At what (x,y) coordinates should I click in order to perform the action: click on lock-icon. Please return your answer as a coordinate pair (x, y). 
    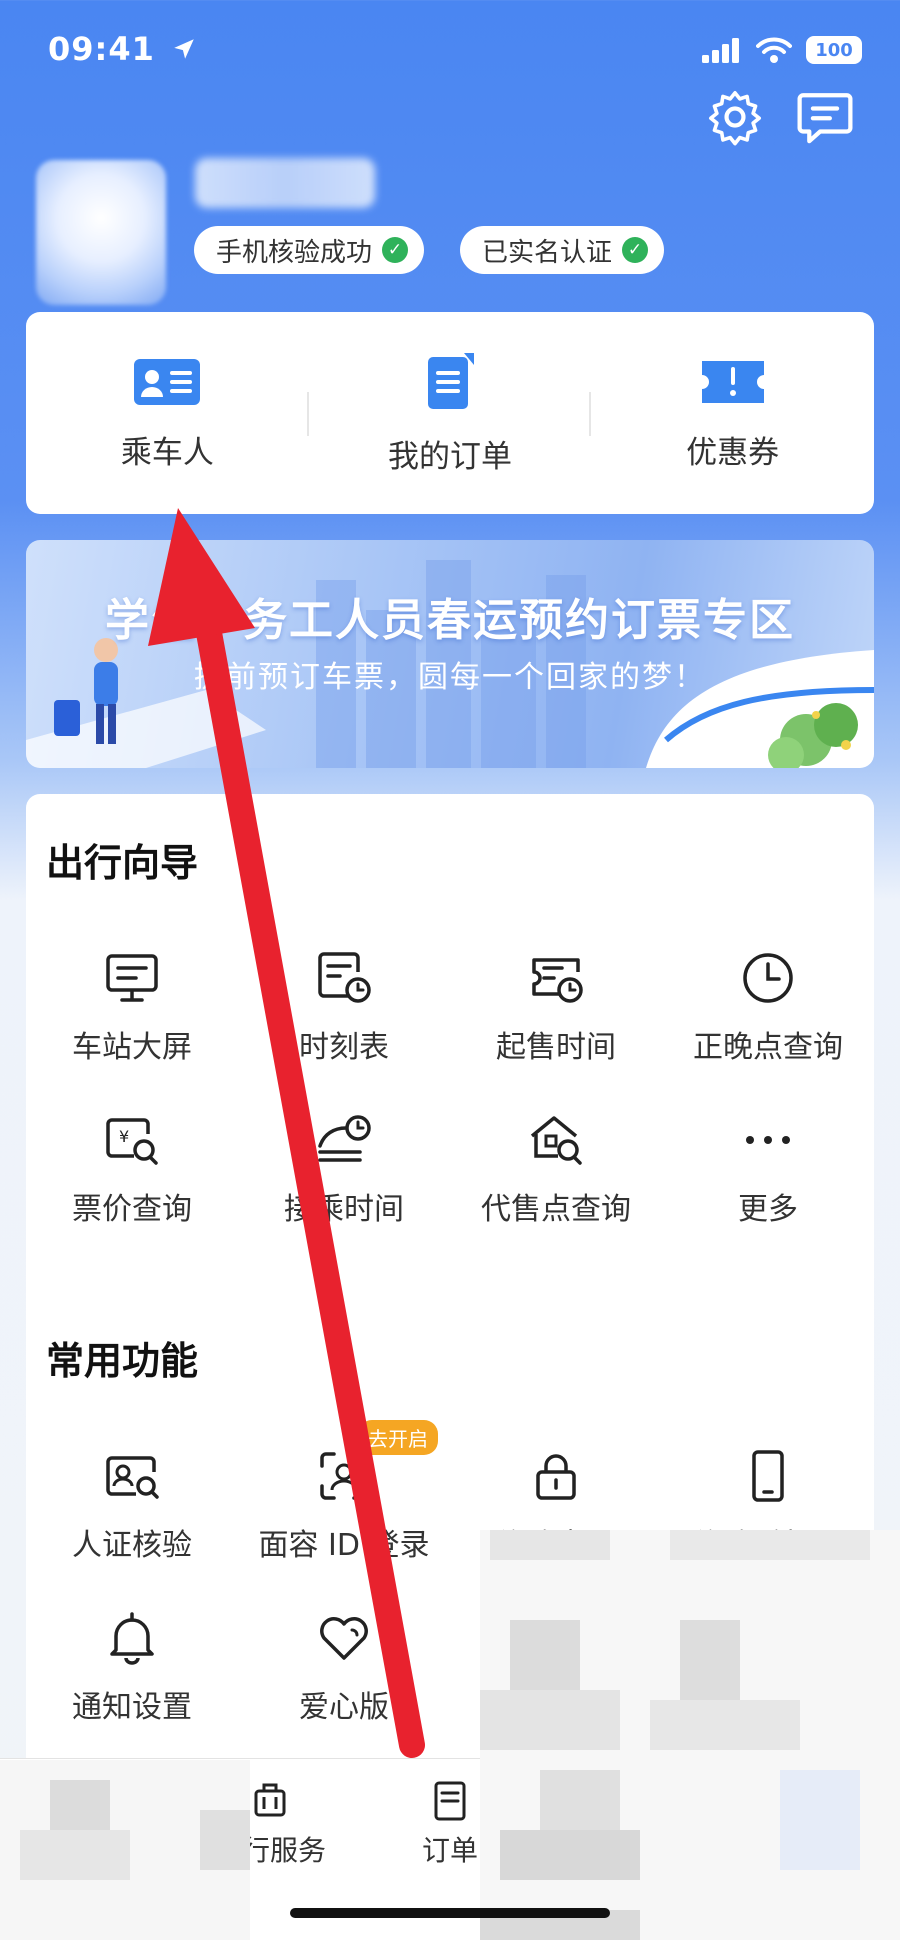
    Looking at the image, I should click on (556, 1477).